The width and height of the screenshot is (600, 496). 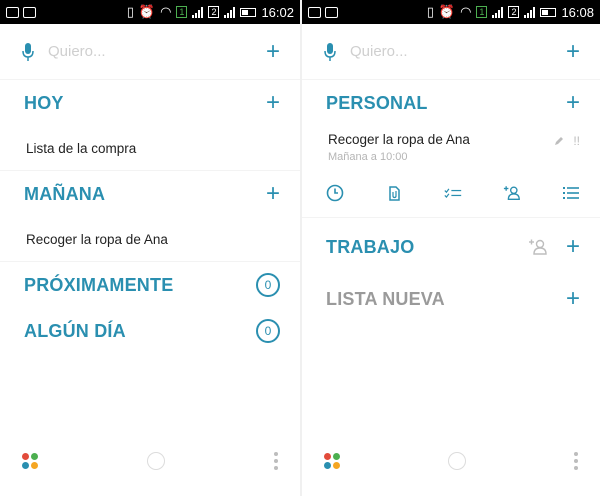 I want to click on divider, so click(x=451, y=217).